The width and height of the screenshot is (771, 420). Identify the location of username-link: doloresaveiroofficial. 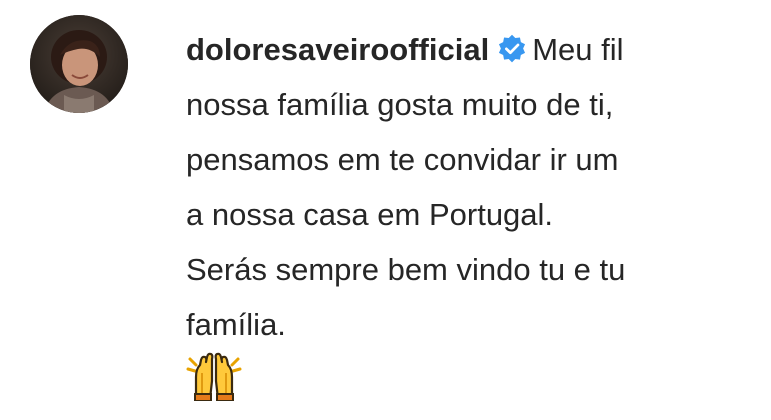
(337, 49).